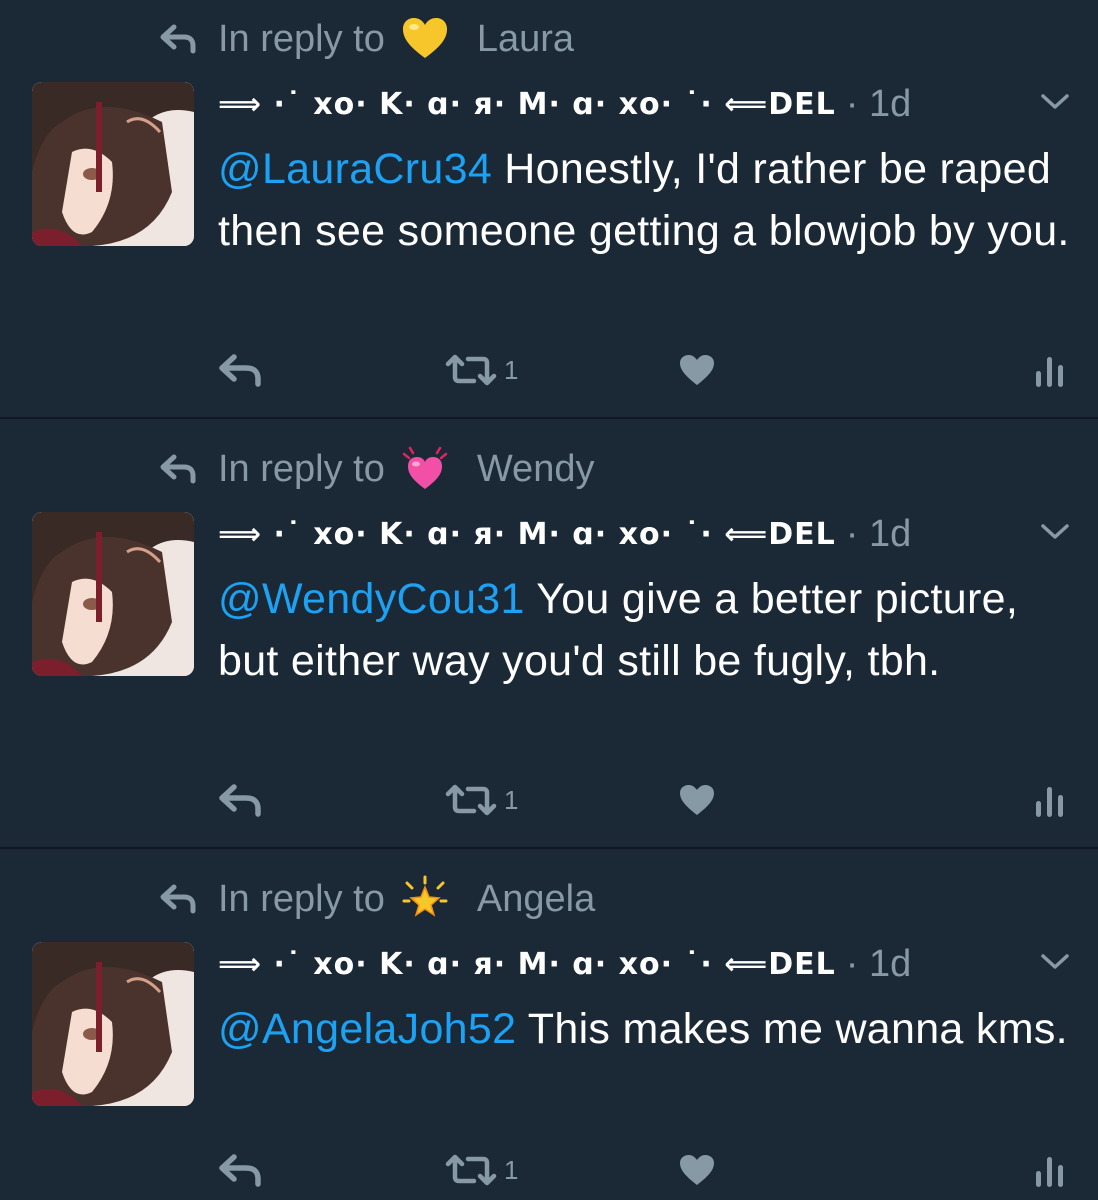 This screenshot has width=1098, height=1200. Describe the element at coordinates (425, 469) in the screenshot. I see `growing-heart-icon` at that location.